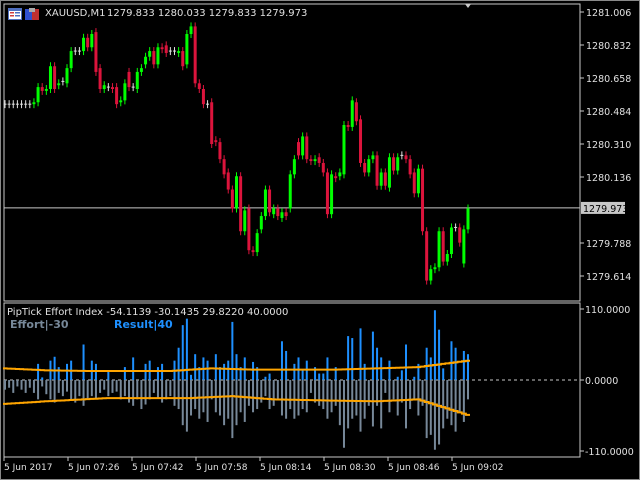 This screenshot has width=640, height=480. Describe the element at coordinates (157, 468) in the screenshot. I see `time-axis-label: 5 Jun 07:42` at that location.